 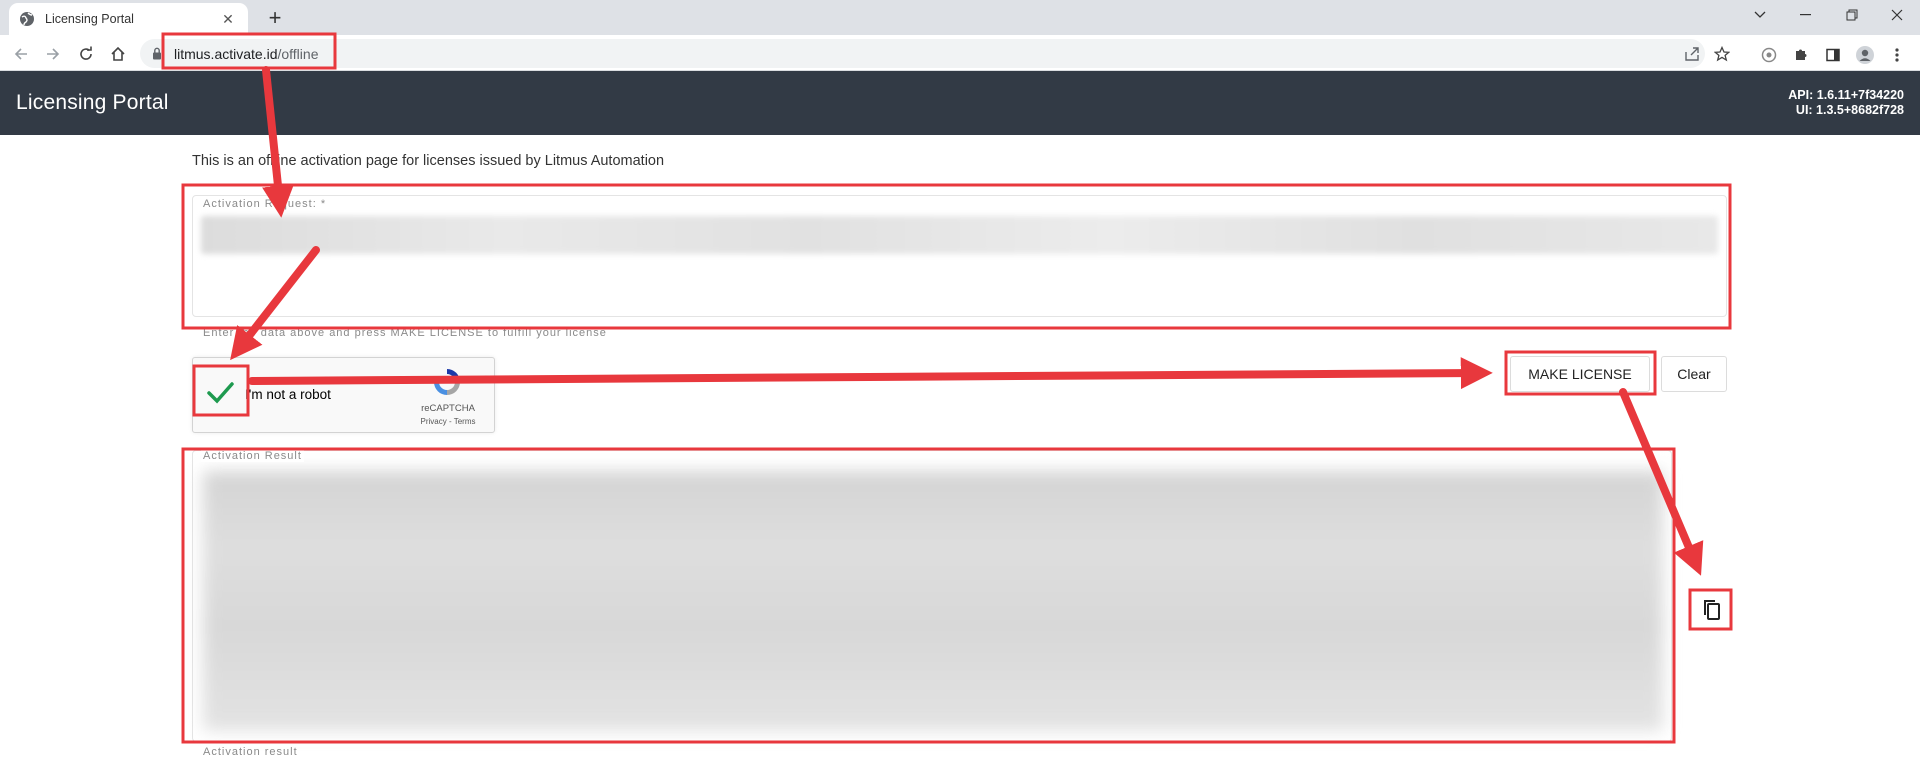 I want to click on tab-title: Licensing Portal, so click(x=89, y=19).